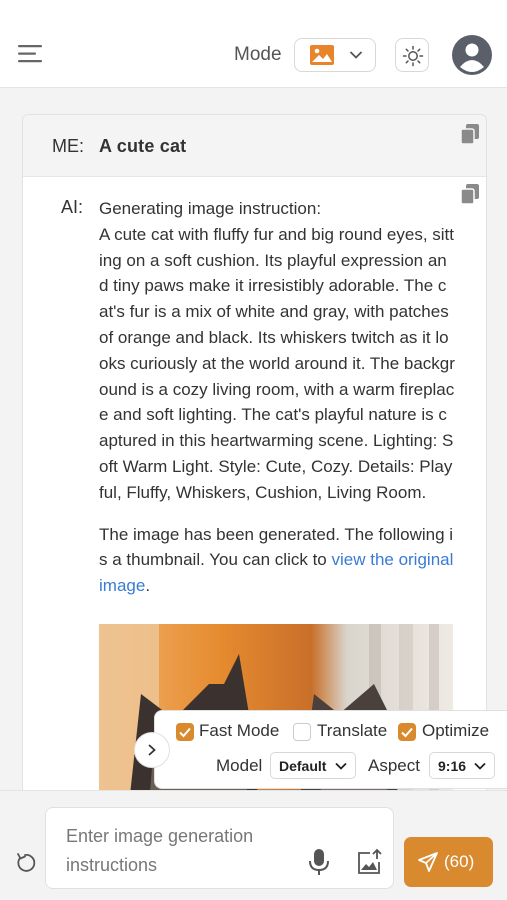 The width and height of the screenshot is (507, 900). I want to click on model-label: Model, so click(239, 765).